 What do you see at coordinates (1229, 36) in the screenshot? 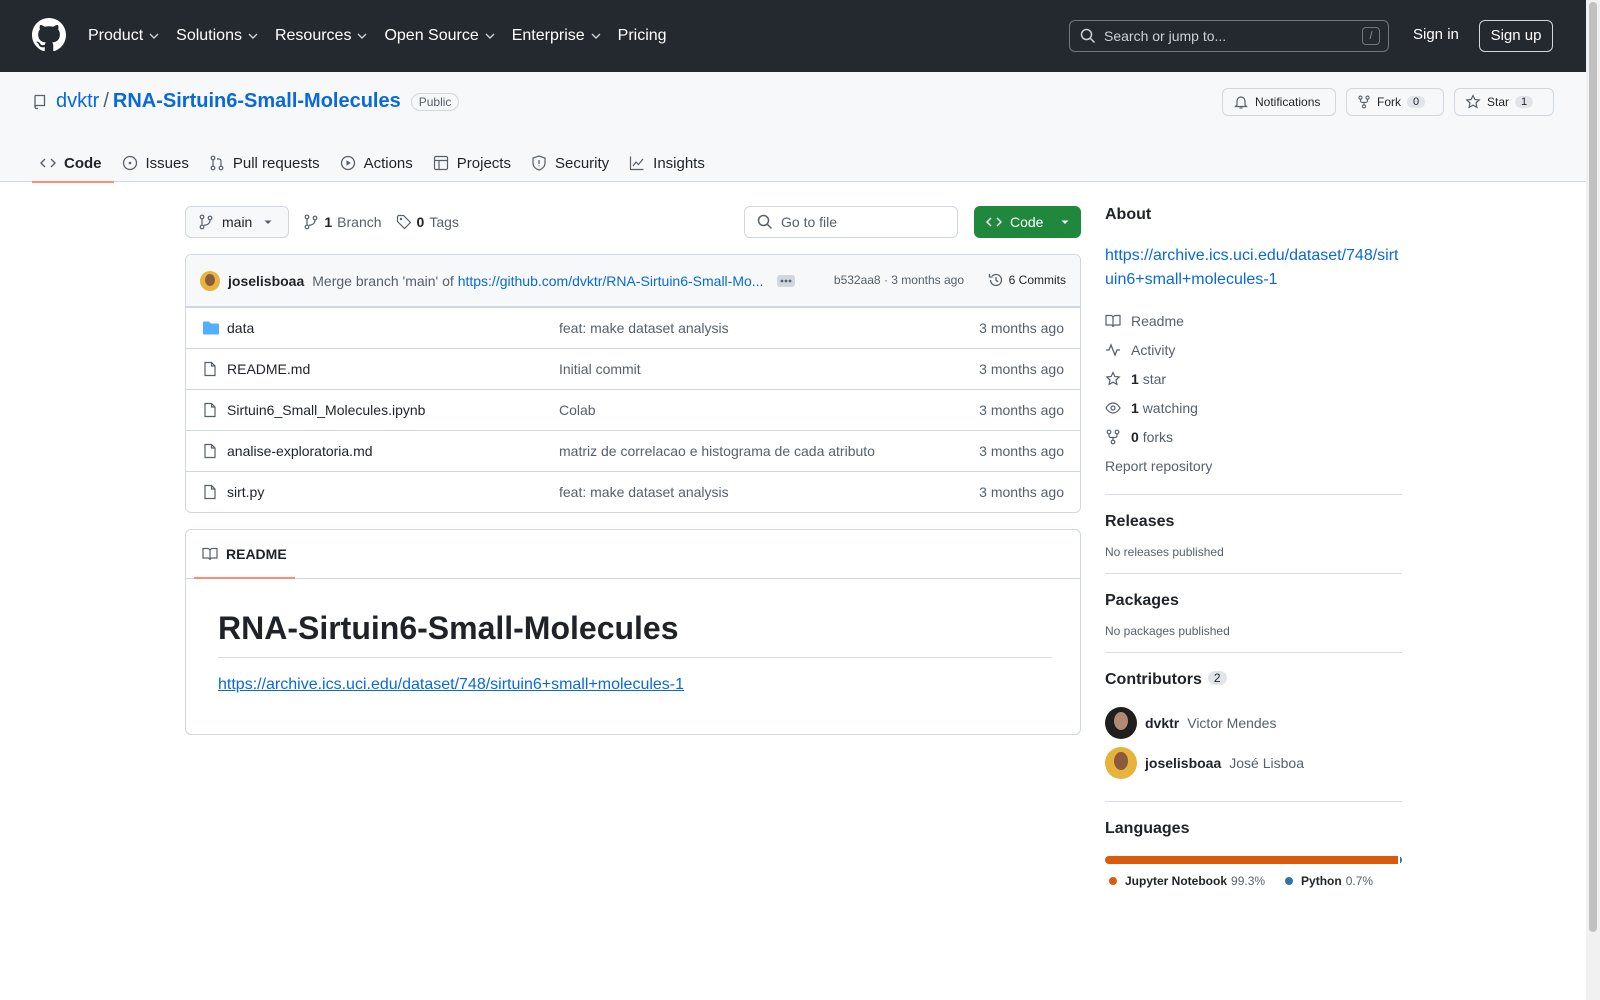
I see `search-input: Search or jump to... /` at bounding box center [1229, 36].